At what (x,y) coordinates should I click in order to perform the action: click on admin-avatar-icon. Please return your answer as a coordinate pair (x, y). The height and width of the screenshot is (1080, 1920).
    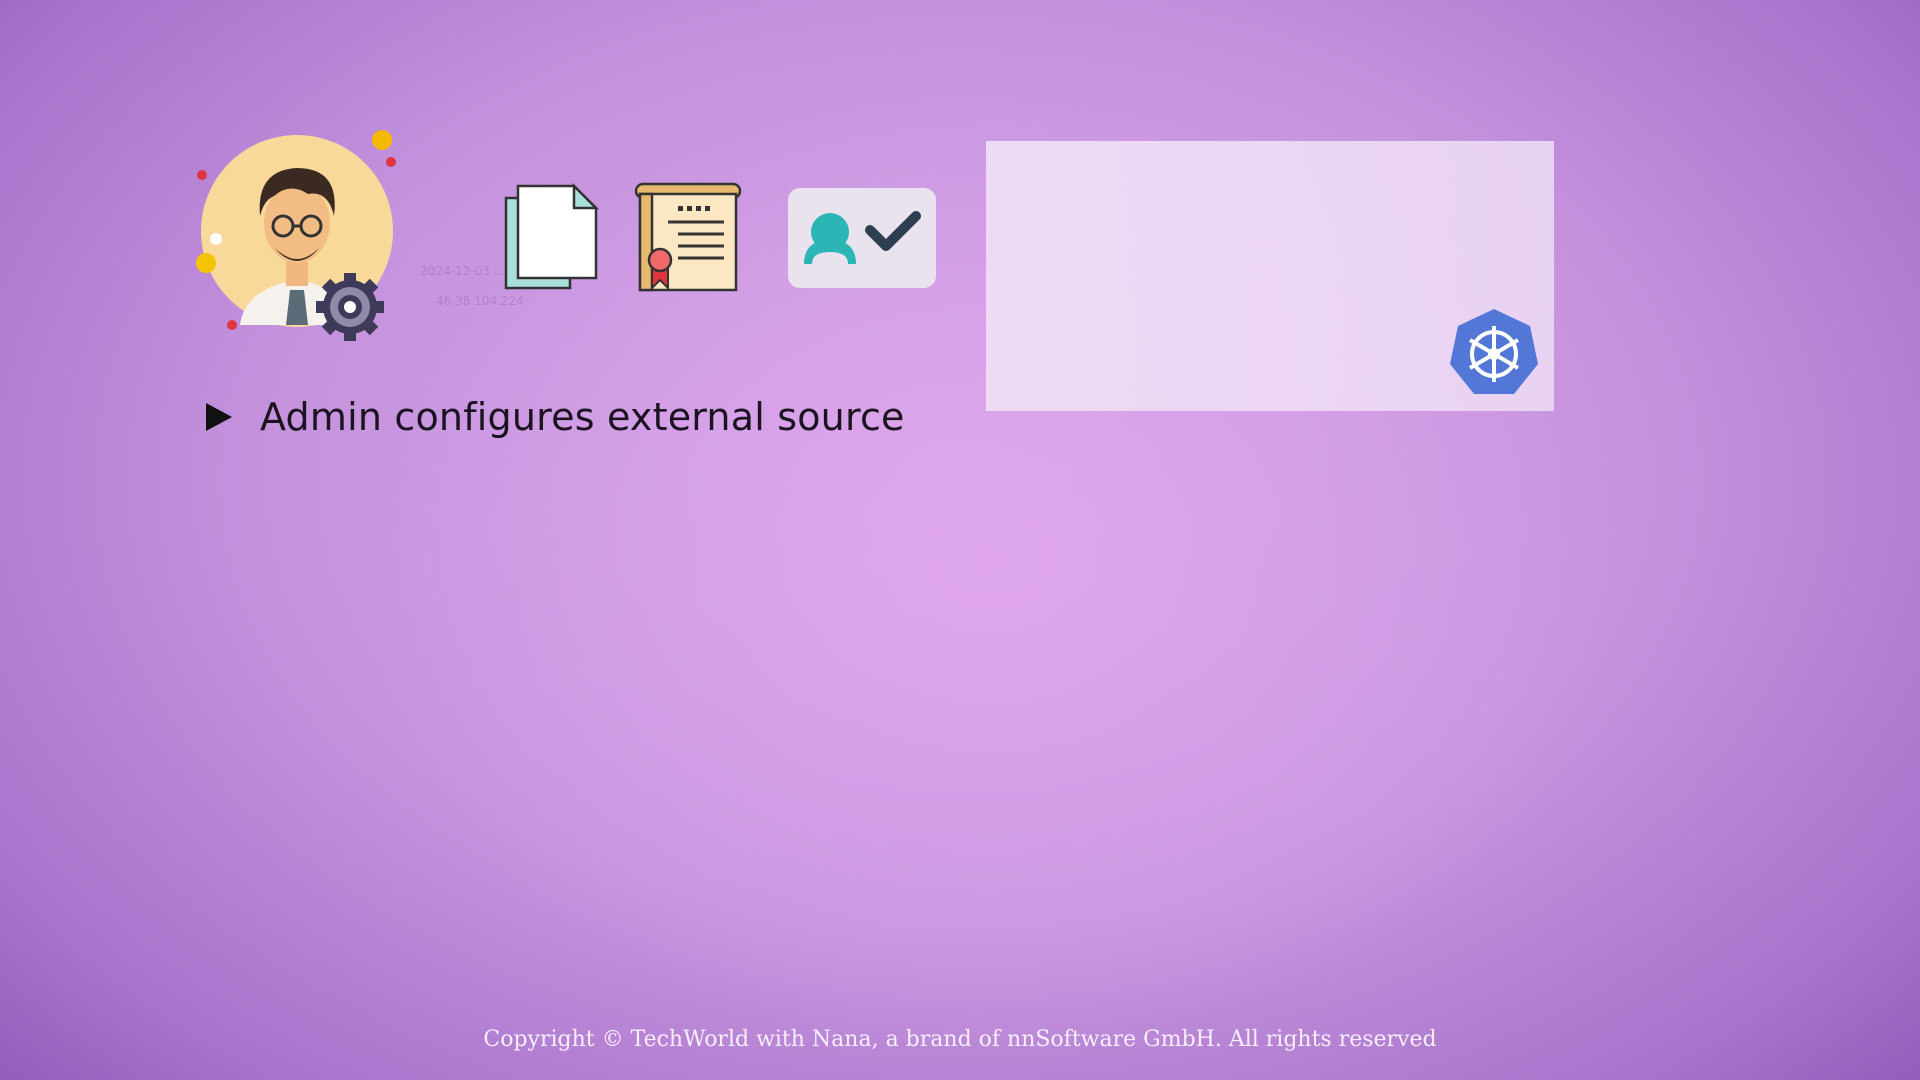
    Looking at the image, I should click on (296, 235).